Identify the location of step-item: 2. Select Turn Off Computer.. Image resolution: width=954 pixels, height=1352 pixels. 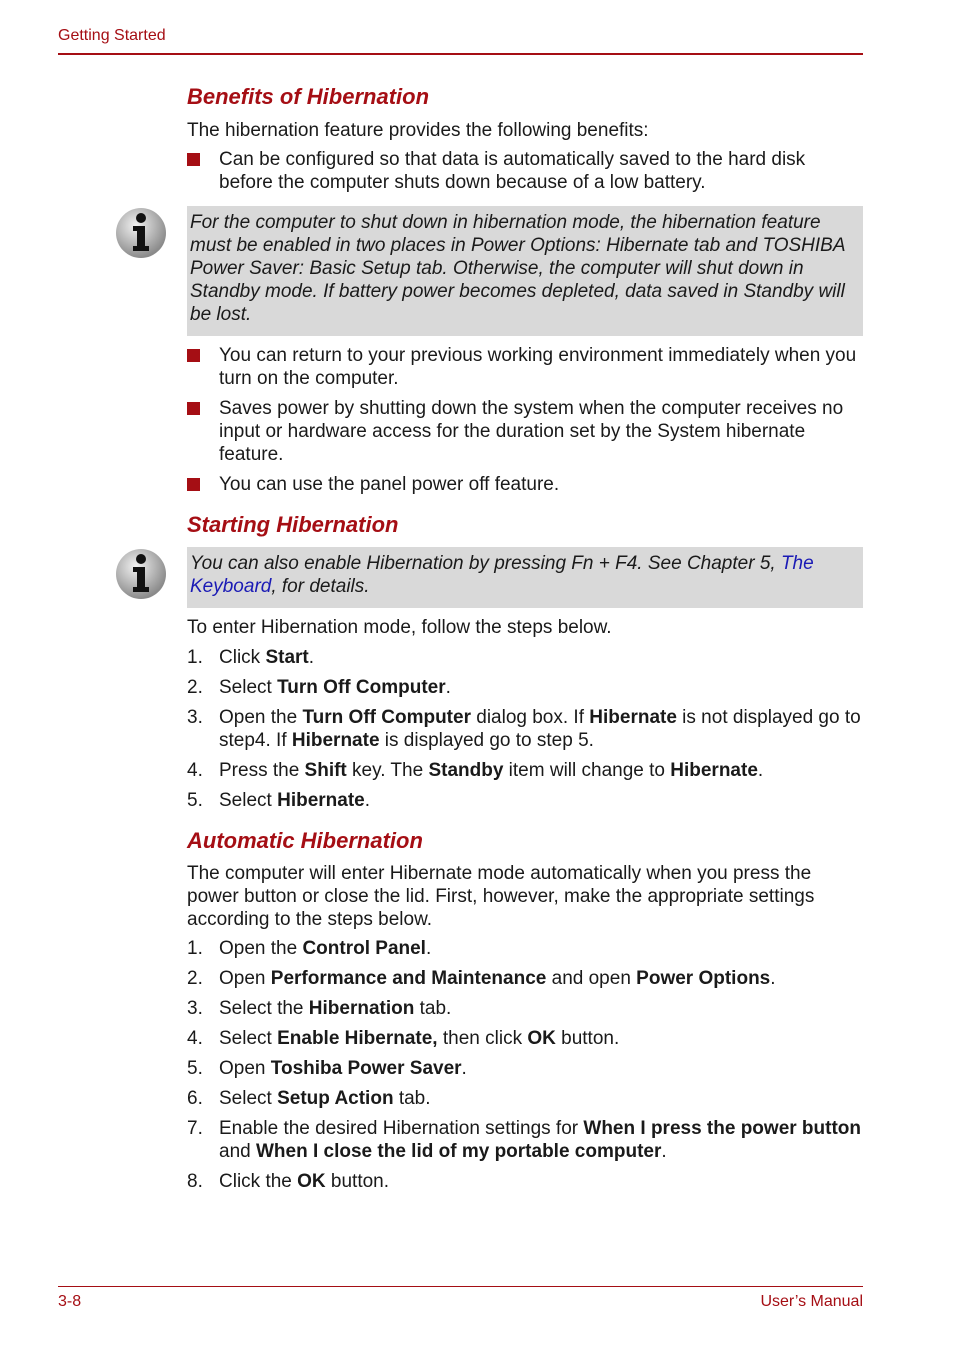
(319, 687).